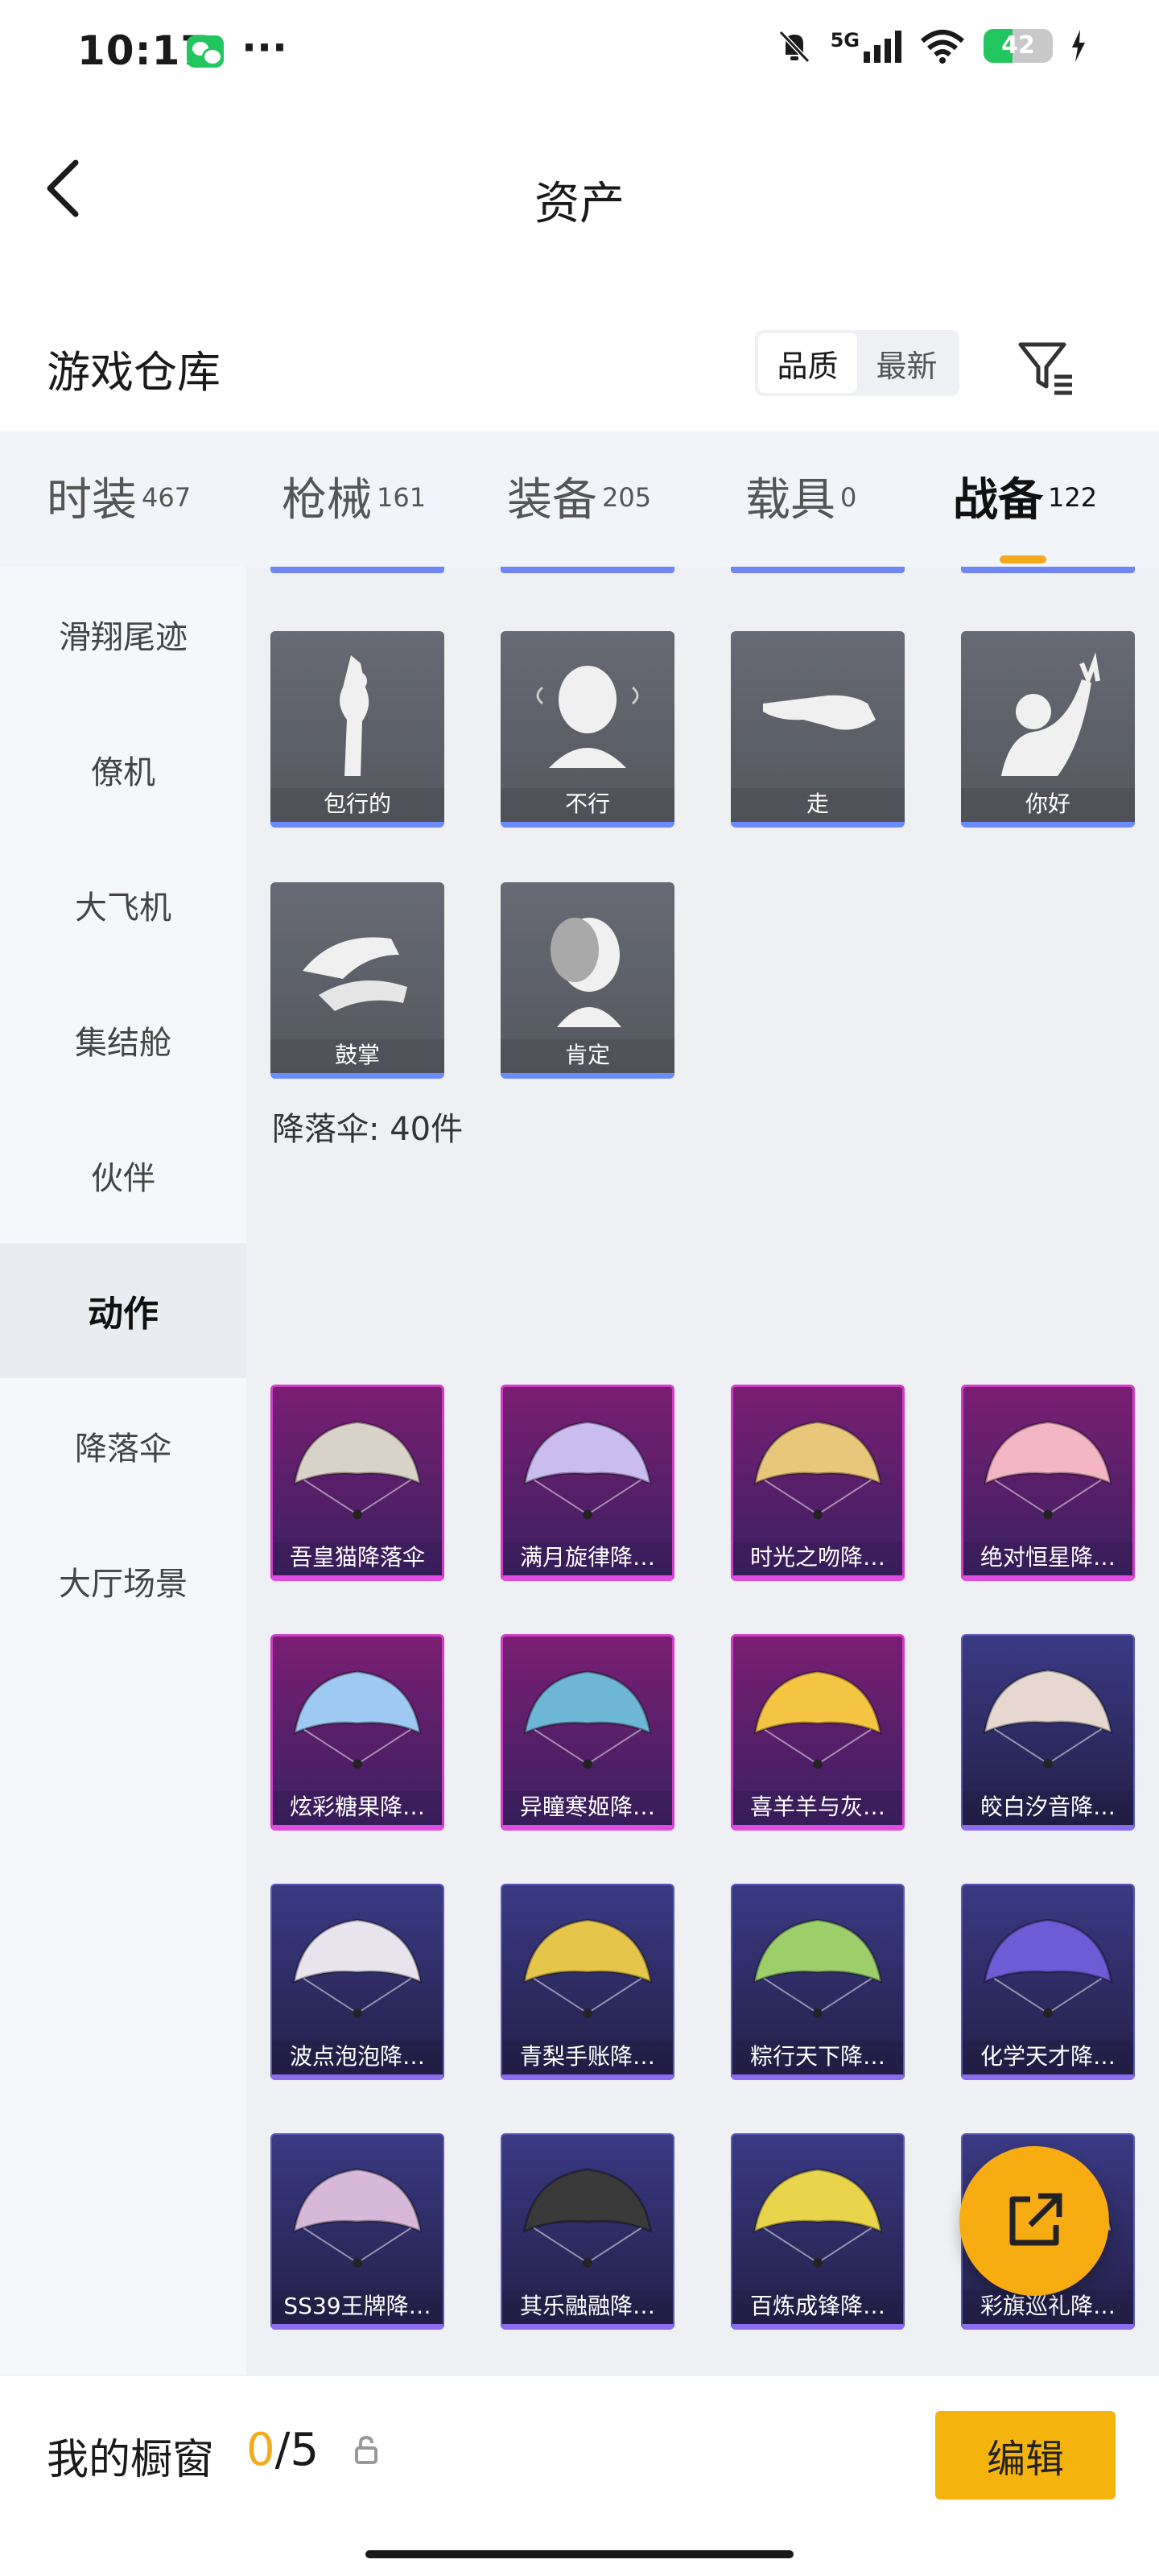  Describe the element at coordinates (790, 500) in the screenshot. I see `tab-label: 载具` at that location.